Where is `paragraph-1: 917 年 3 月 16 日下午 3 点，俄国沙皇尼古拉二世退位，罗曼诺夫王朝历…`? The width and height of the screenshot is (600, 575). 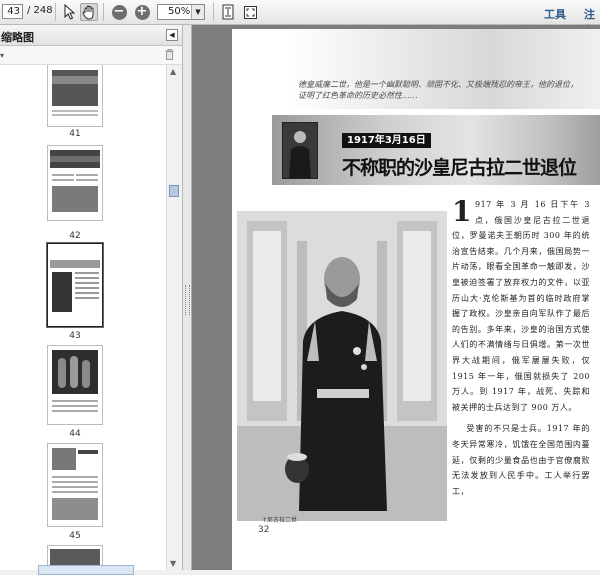 paragraph-1: 917 年 3 月 16 日下午 3 点，俄国沙皇尼古拉二世退位，罗曼诺夫王朝历… is located at coordinates (521, 306).